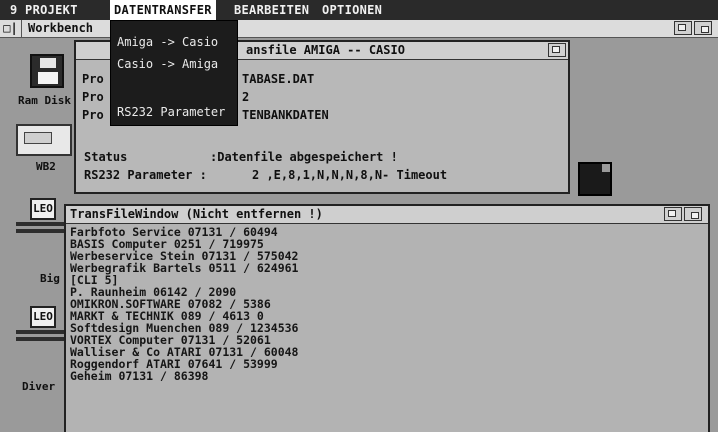  I want to click on ram-disk-label: Ram Disk, so click(44, 100).